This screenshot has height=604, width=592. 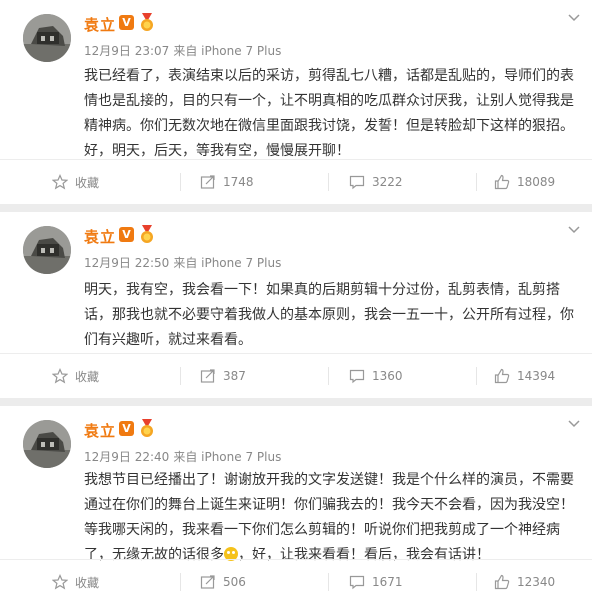 I want to click on forward-button: 1748, so click(x=227, y=182).